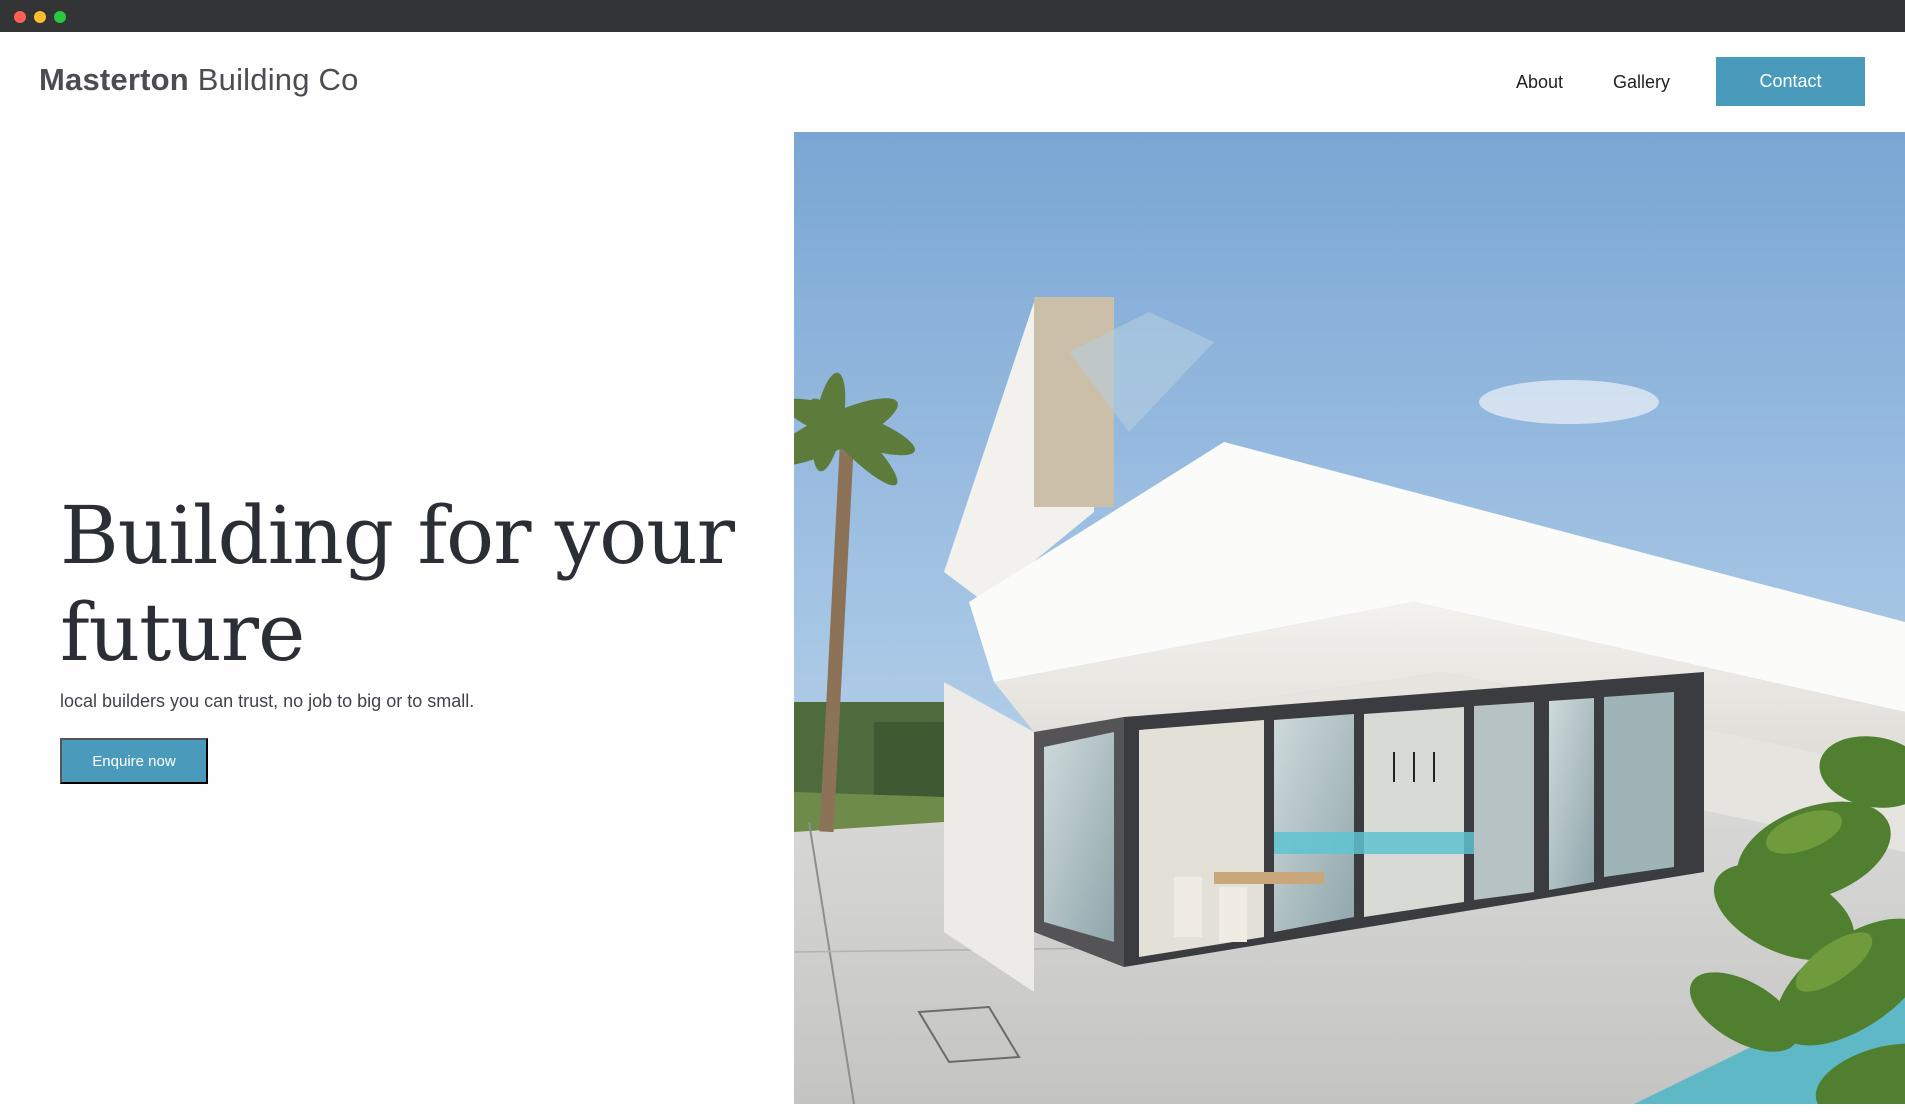 Image resolution: width=1905 pixels, height=1112 pixels. Describe the element at coordinates (182, 632) in the screenshot. I see `hero-title-line2: future` at that location.